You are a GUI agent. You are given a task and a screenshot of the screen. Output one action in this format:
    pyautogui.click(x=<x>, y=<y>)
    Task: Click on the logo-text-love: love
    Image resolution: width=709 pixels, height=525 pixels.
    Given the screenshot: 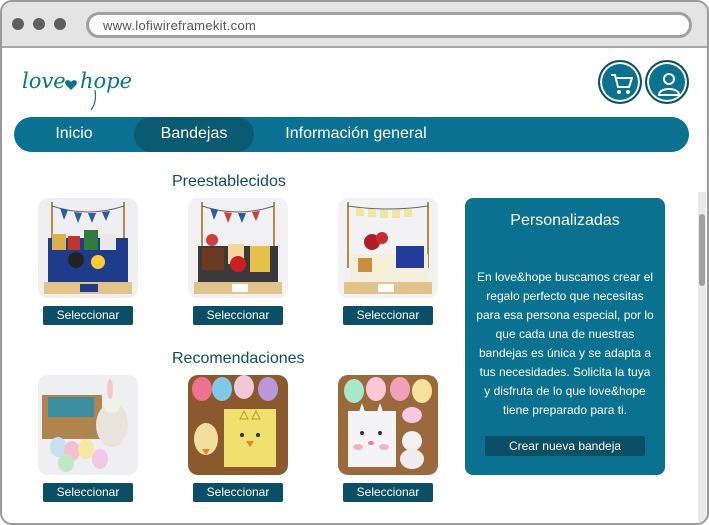 What is the action you would take?
    pyautogui.click(x=44, y=81)
    